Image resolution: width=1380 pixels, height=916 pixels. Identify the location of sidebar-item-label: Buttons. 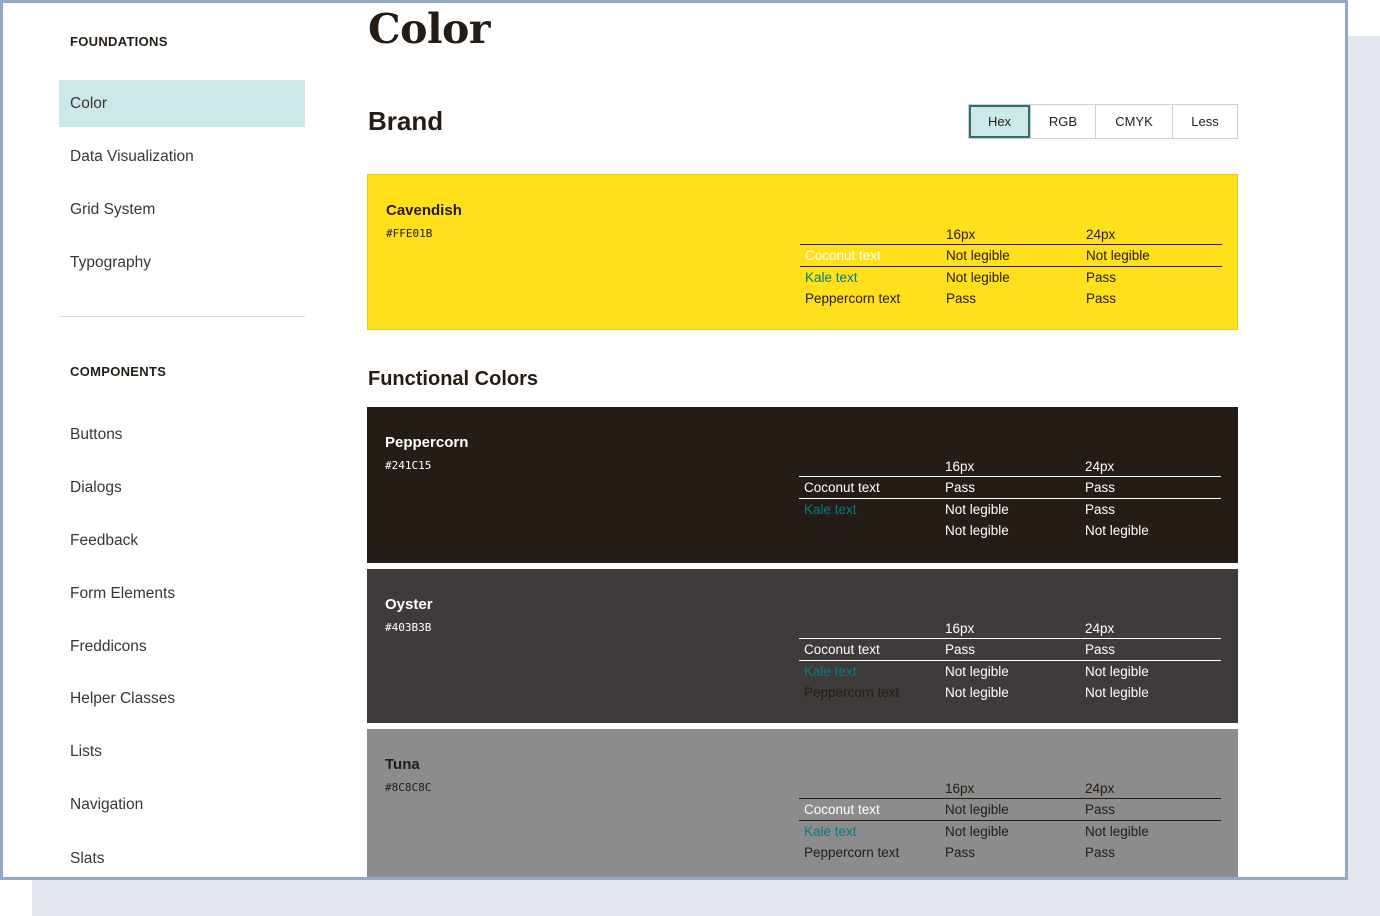
(96, 434).